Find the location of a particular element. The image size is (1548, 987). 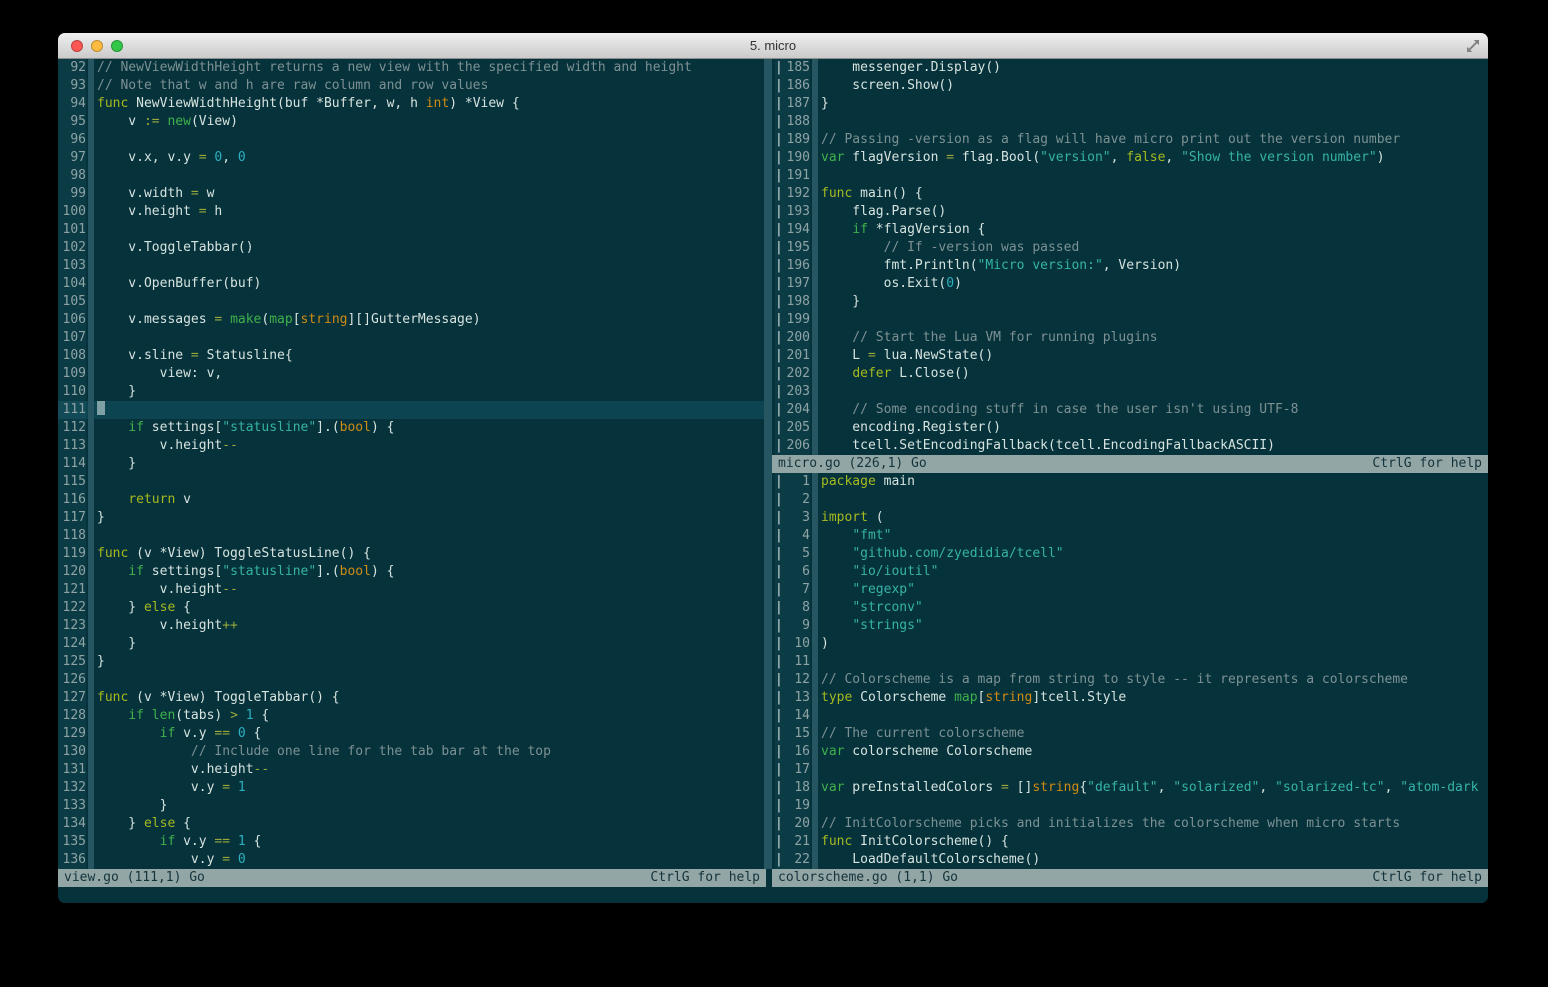

code-line: 132 v.y = 1 is located at coordinates (415, 788).